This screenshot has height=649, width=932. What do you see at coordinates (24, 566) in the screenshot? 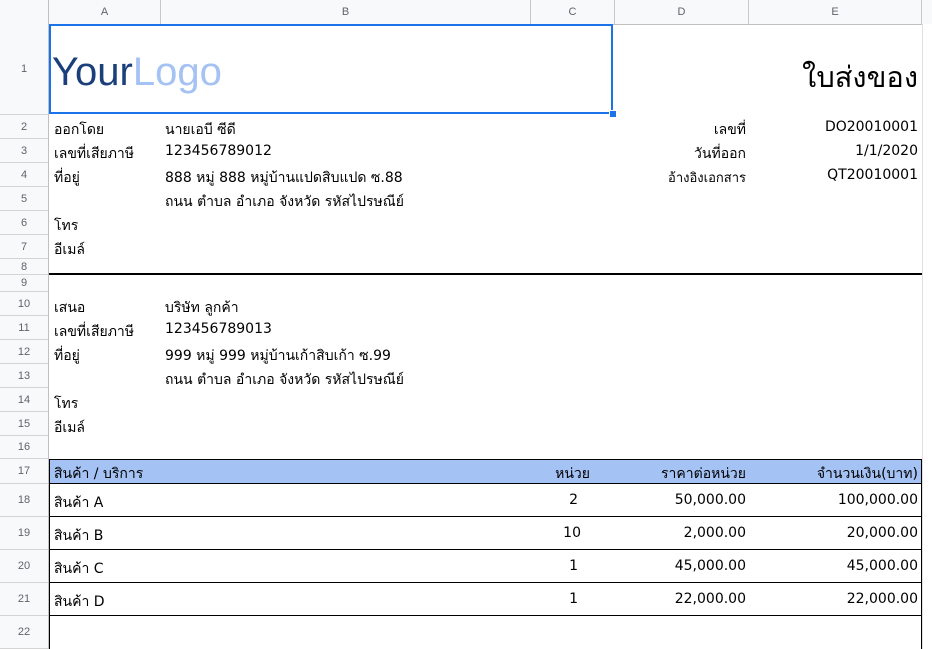
I see `row-header: 20` at bounding box center [24, 566].